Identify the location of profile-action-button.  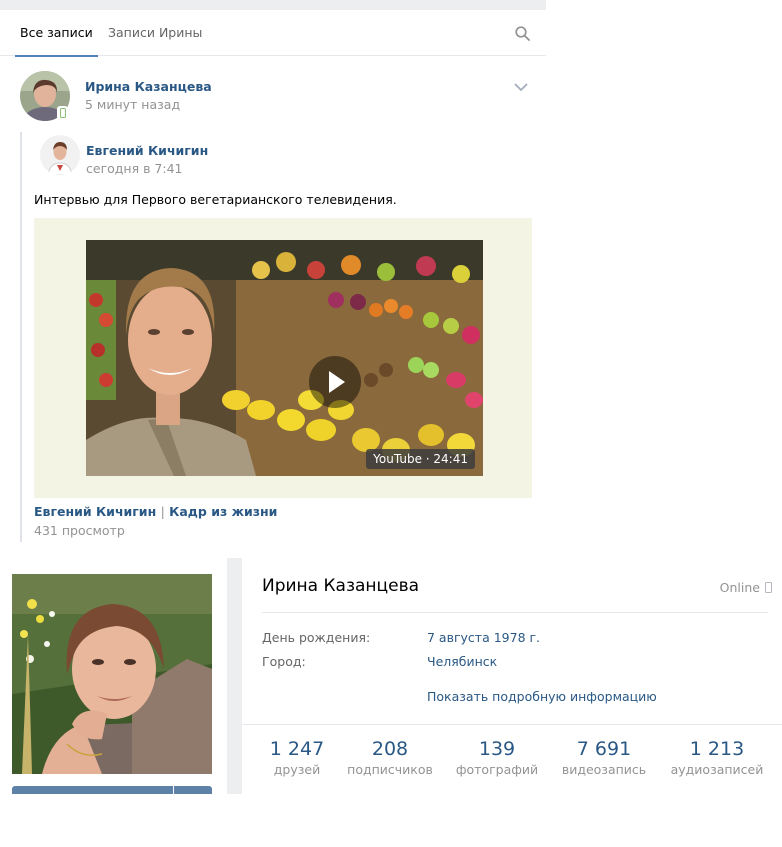
(92, 790).